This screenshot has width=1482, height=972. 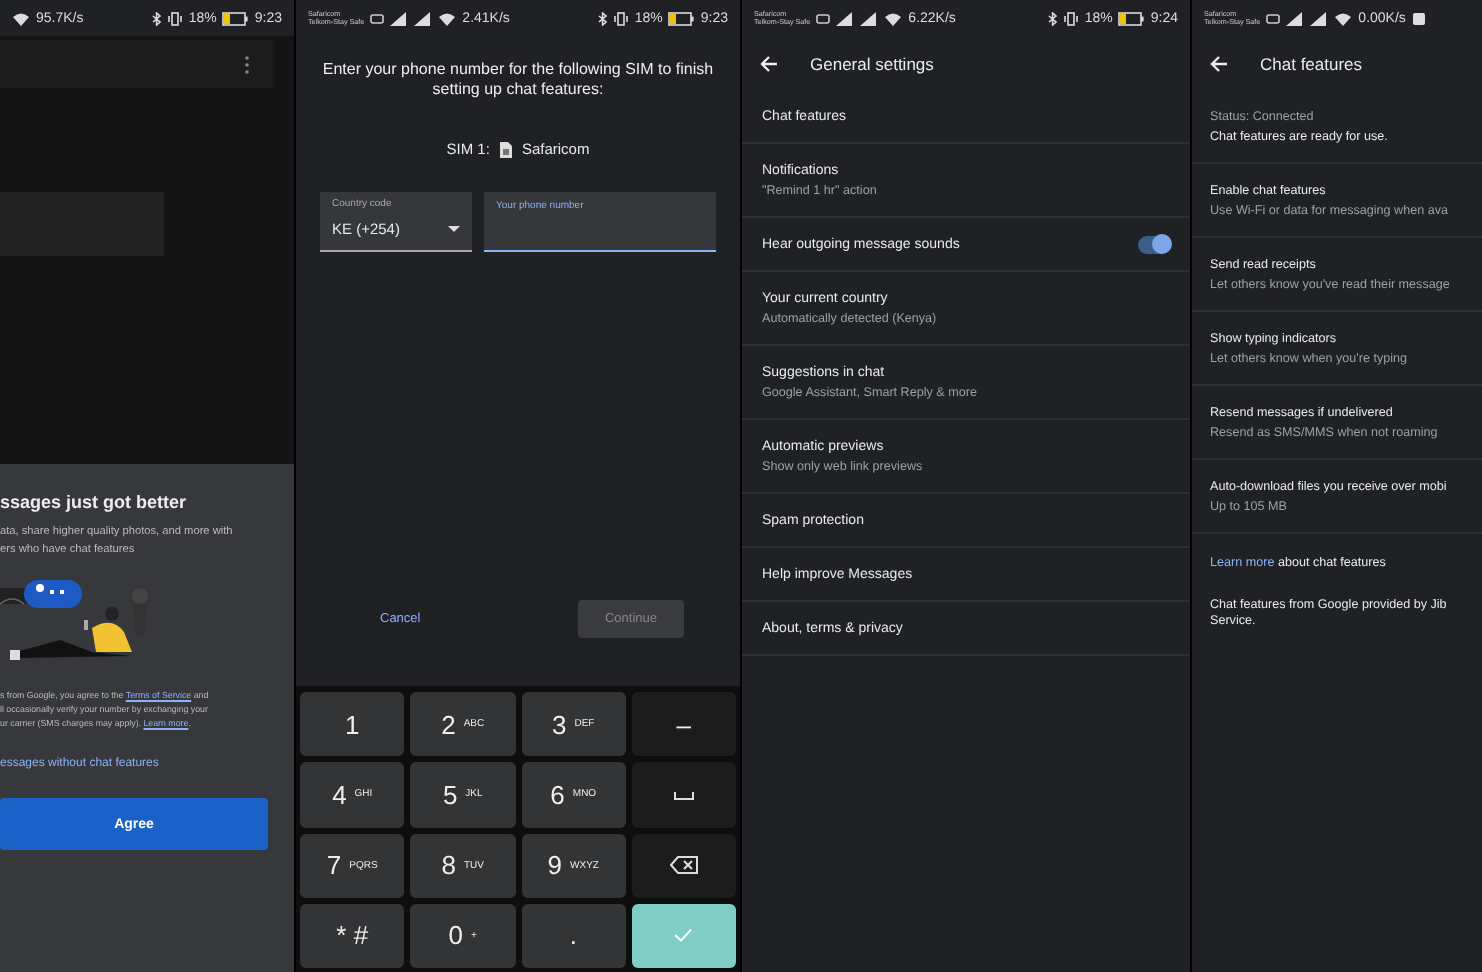 I want to click on keypad-key: * #, so click(x=352, y=935).